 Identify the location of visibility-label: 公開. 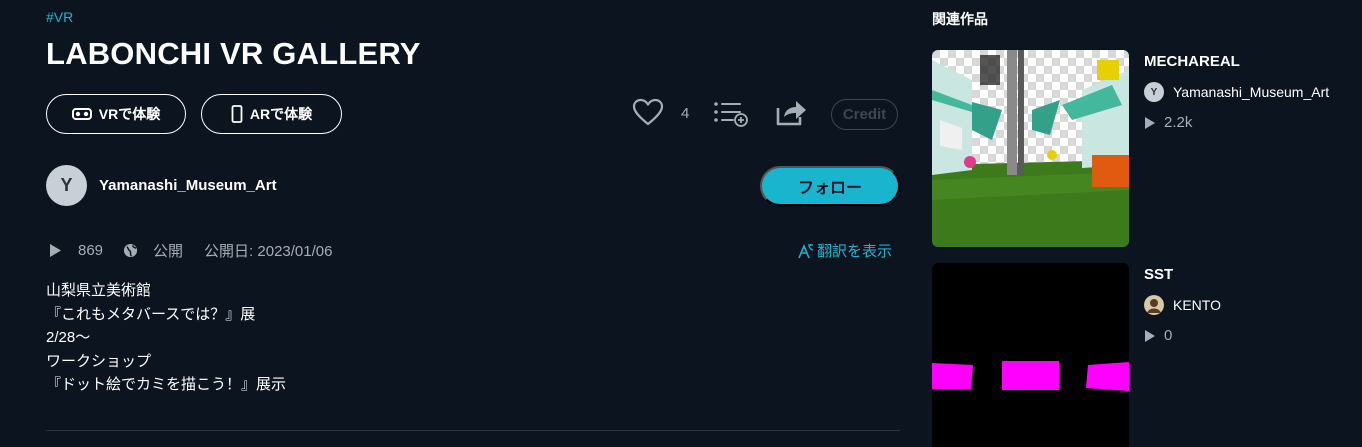
(168, 251).